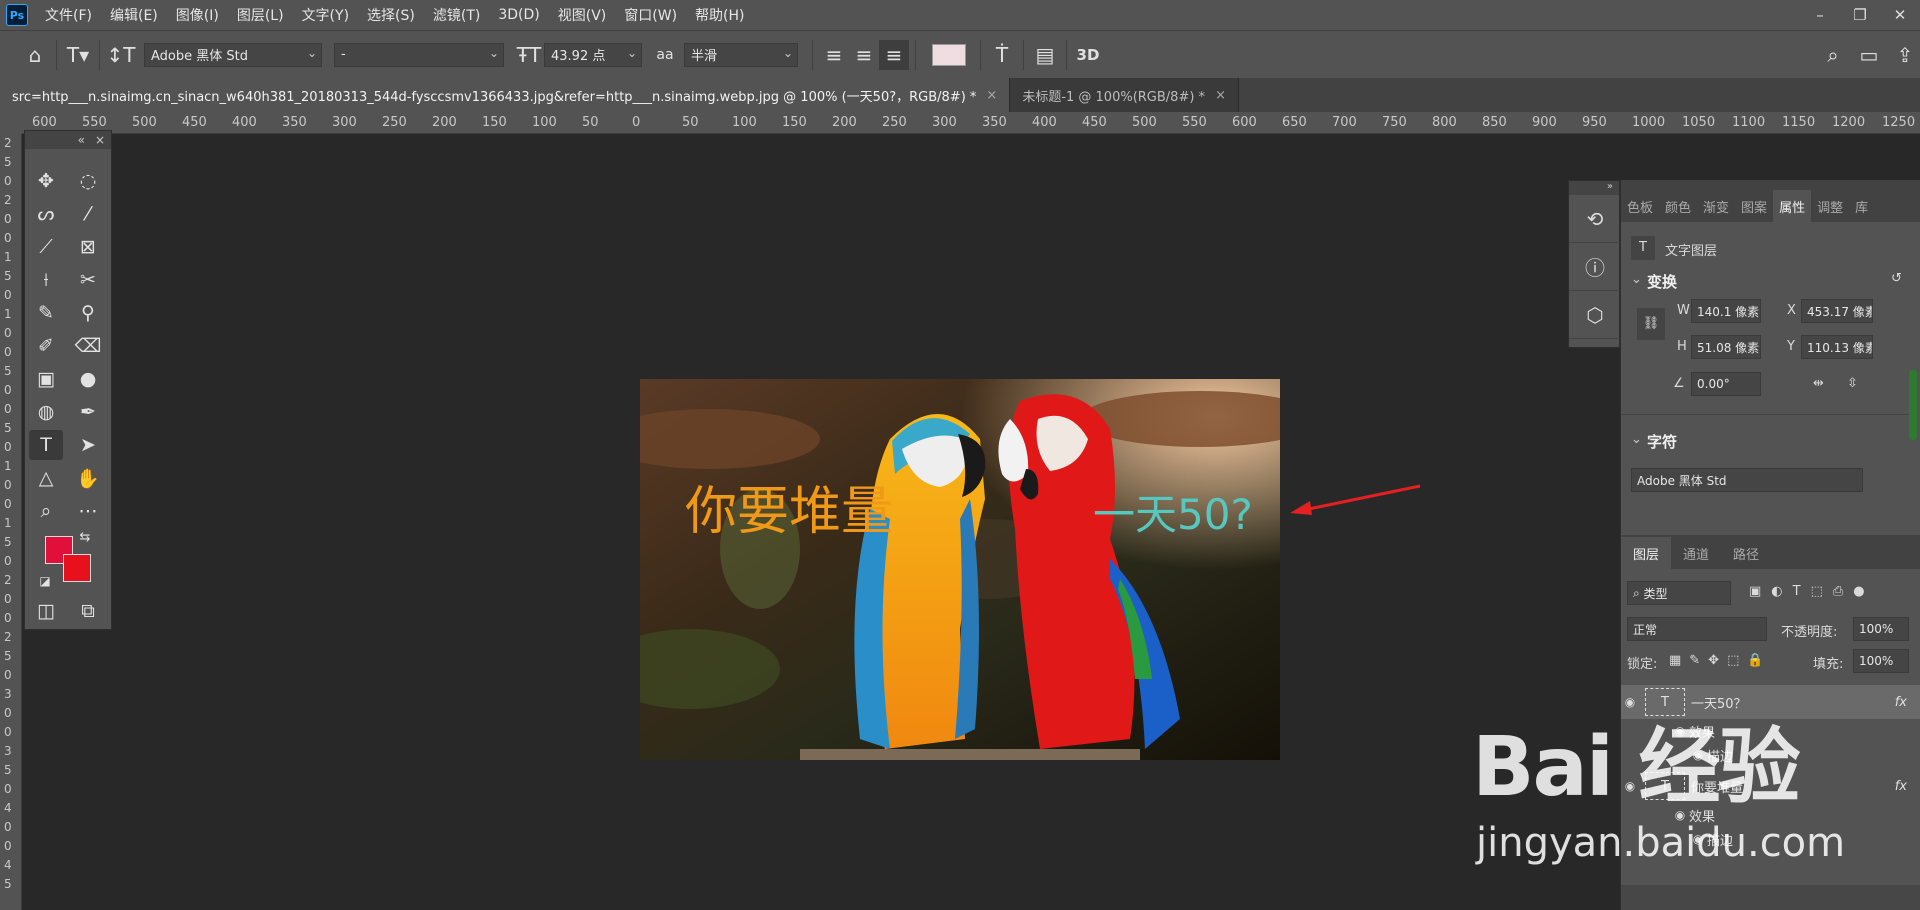  Describe the element at coordinates (1837, 347) in the screenshot. I see `y-input: 110.13 像素` at that location.